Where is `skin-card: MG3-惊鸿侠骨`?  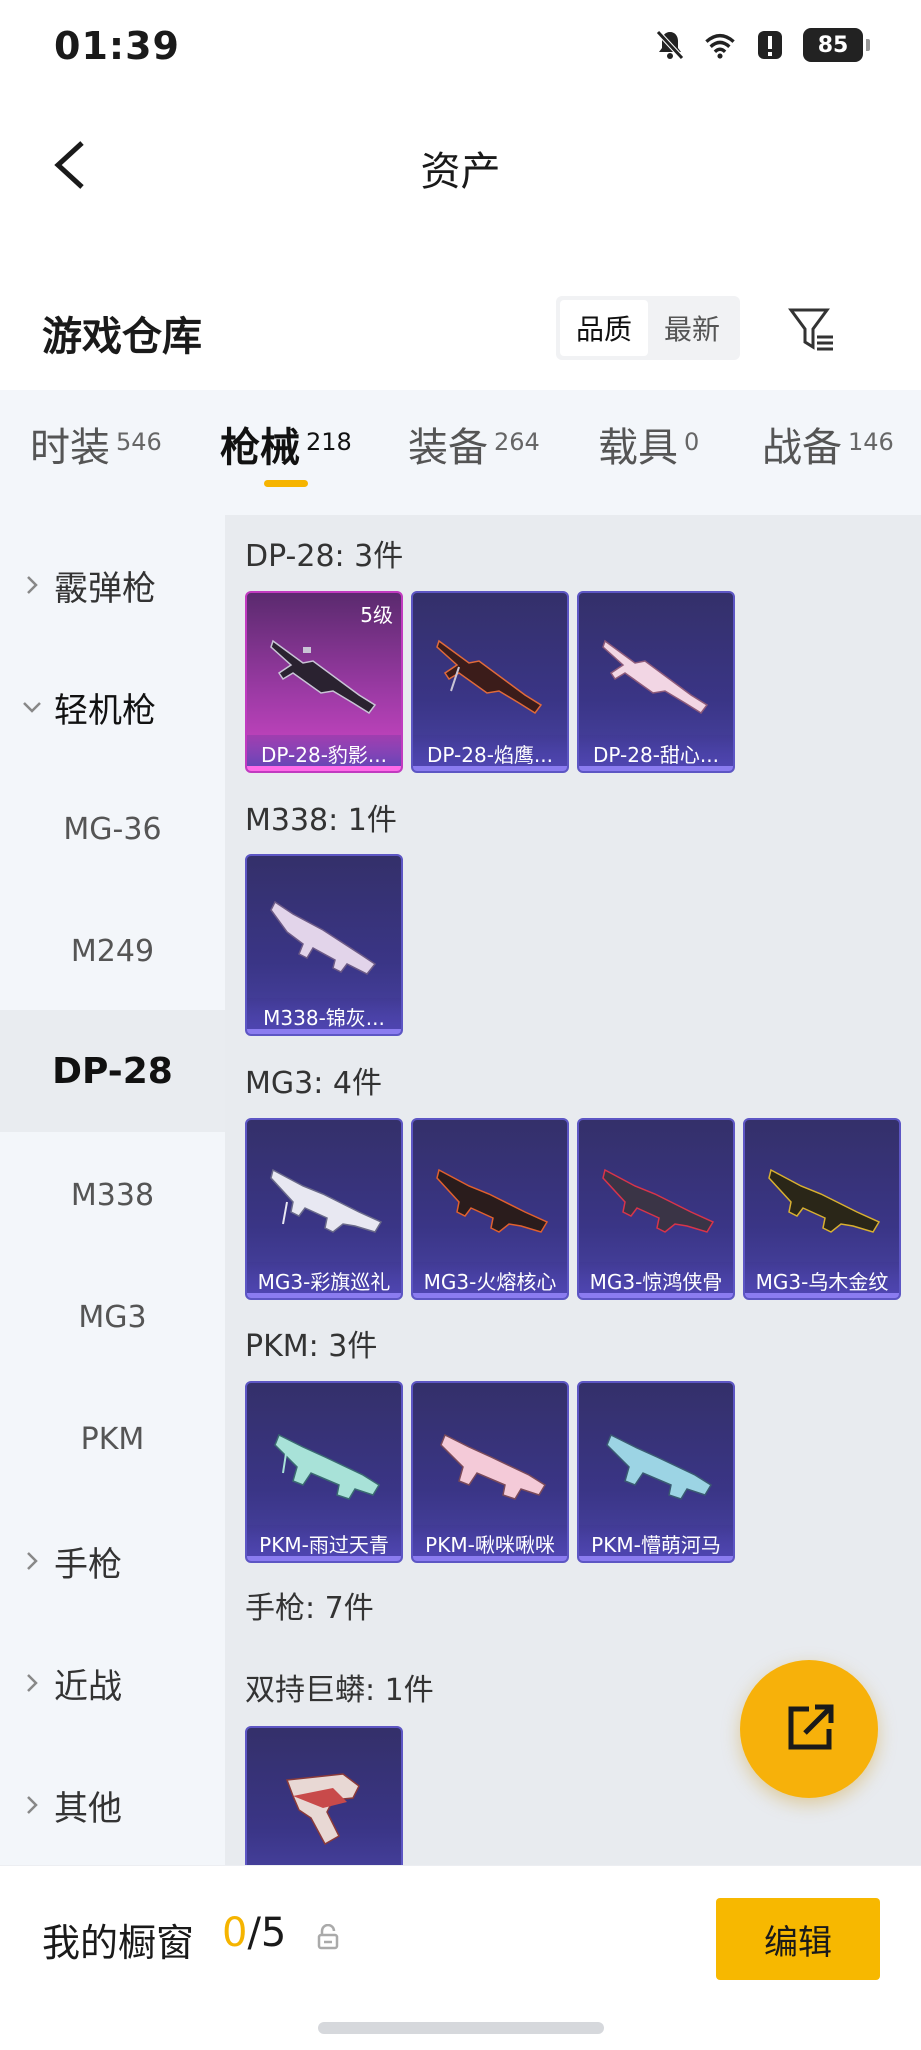 skin-card: MG3-惊鸿侠骨 is located at coordinates (656, 1209).